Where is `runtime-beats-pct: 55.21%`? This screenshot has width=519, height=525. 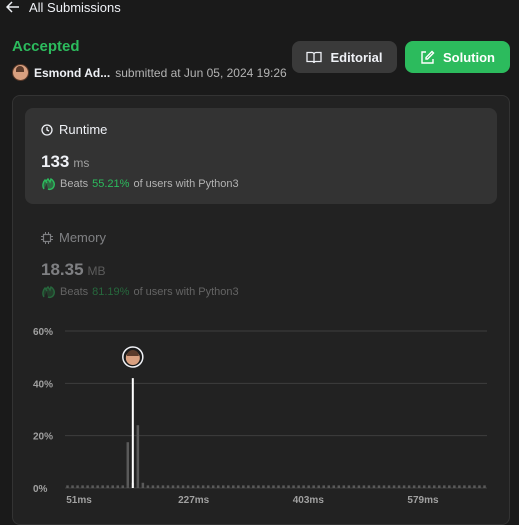 runtime-beats-pct: 55.21% is located at coordinates (111, 184).